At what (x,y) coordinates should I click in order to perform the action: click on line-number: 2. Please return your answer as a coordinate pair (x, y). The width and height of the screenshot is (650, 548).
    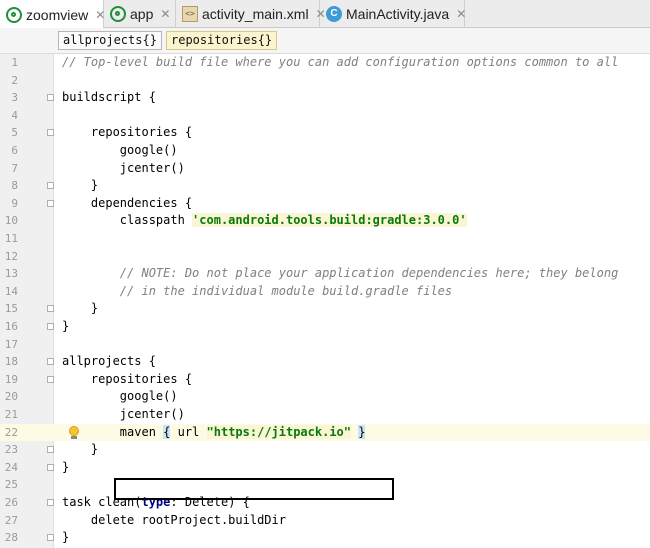
    Looking at the image, I should click on (14, 80).